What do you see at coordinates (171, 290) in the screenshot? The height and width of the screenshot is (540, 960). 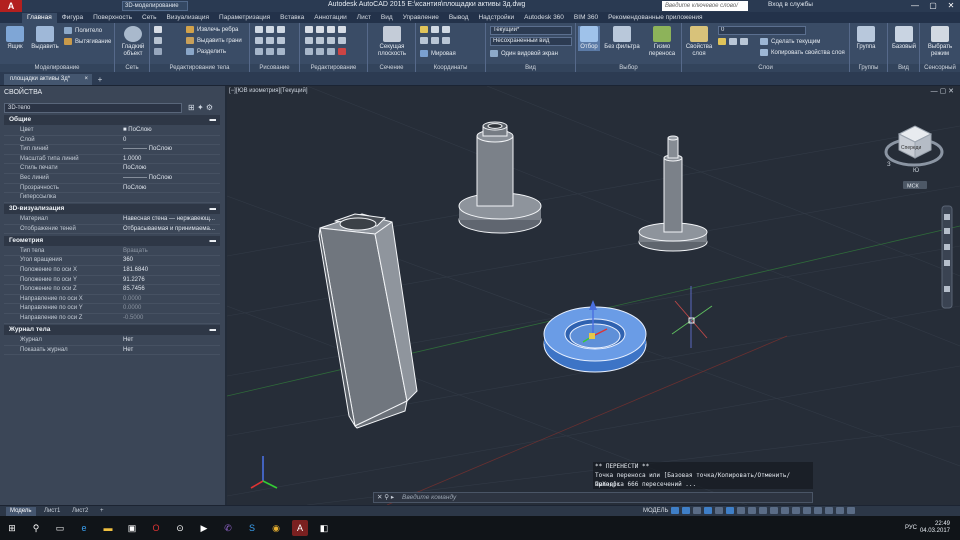 I see `property-value: 85.7456` at bounding box center [171, 290].